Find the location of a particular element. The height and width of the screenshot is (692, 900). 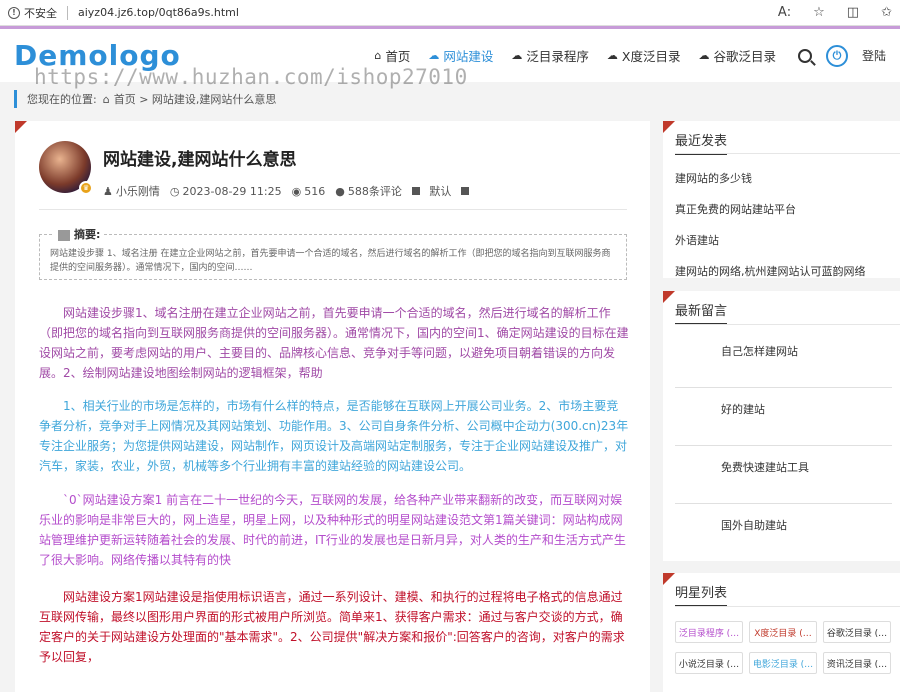

nav-website-build: ☁ 网站建设 is located at coordinates (460, 55).